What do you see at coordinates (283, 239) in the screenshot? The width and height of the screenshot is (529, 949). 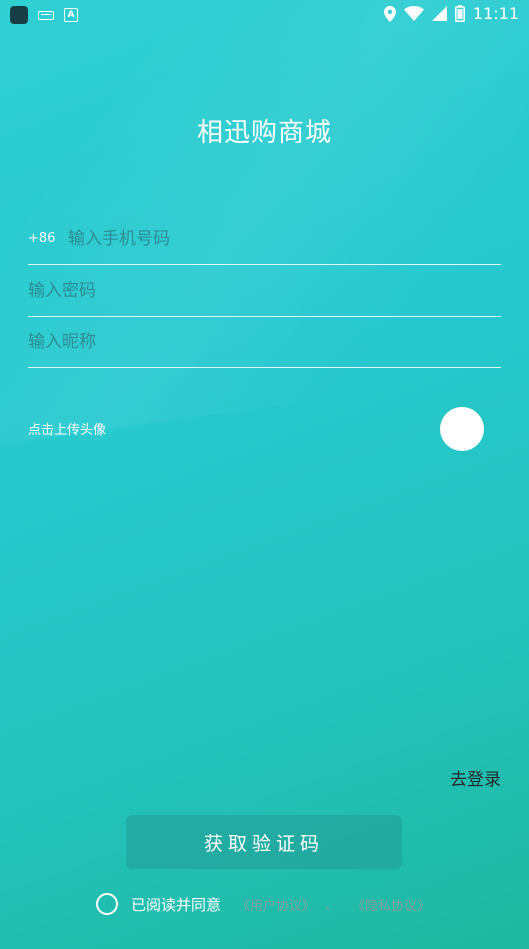 I see `phone-input` at bounding box center [283, 239].